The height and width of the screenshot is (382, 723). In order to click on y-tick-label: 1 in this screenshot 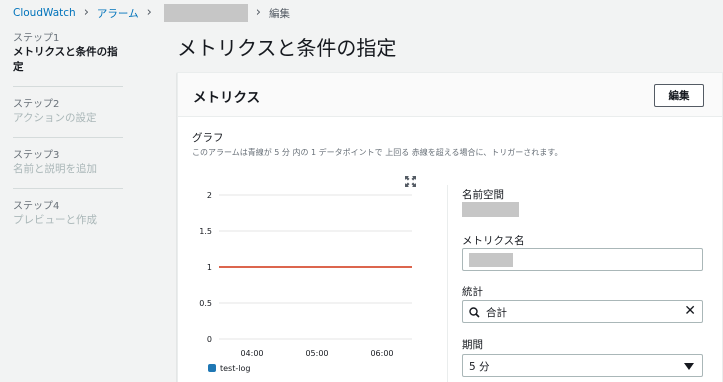, I will do `click(209, 267)`.